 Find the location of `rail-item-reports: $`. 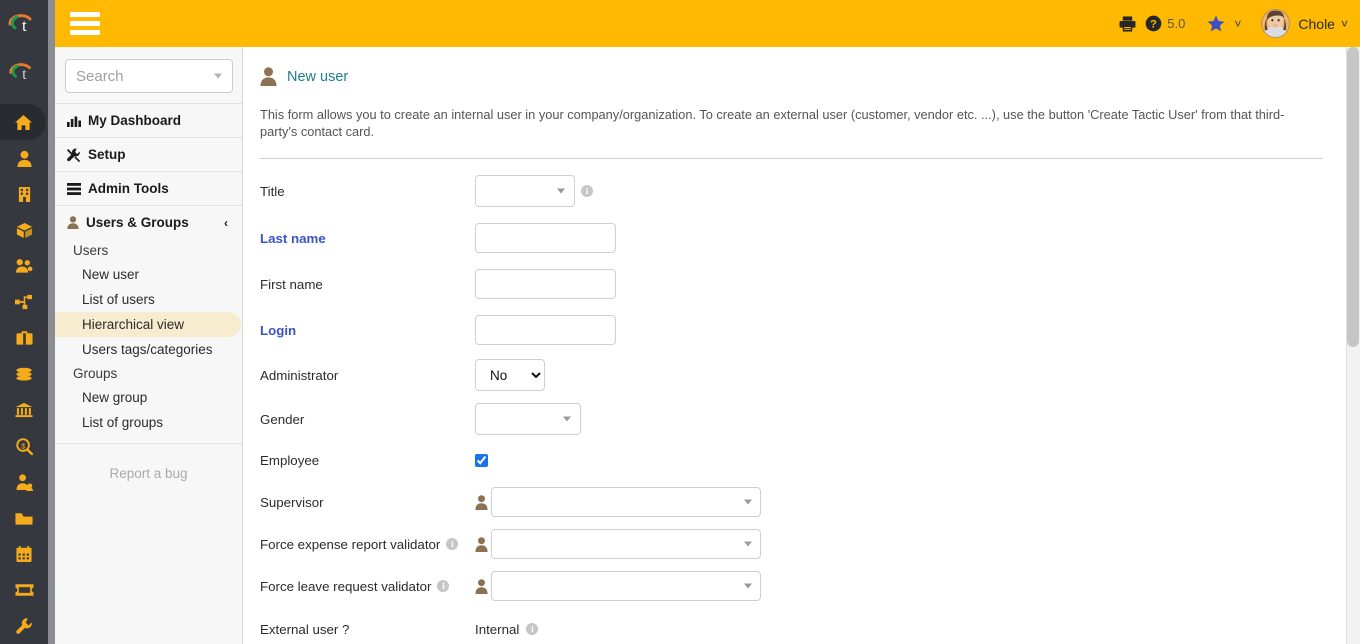

rail-item-reports: $ is located at coordinates (24, 446).